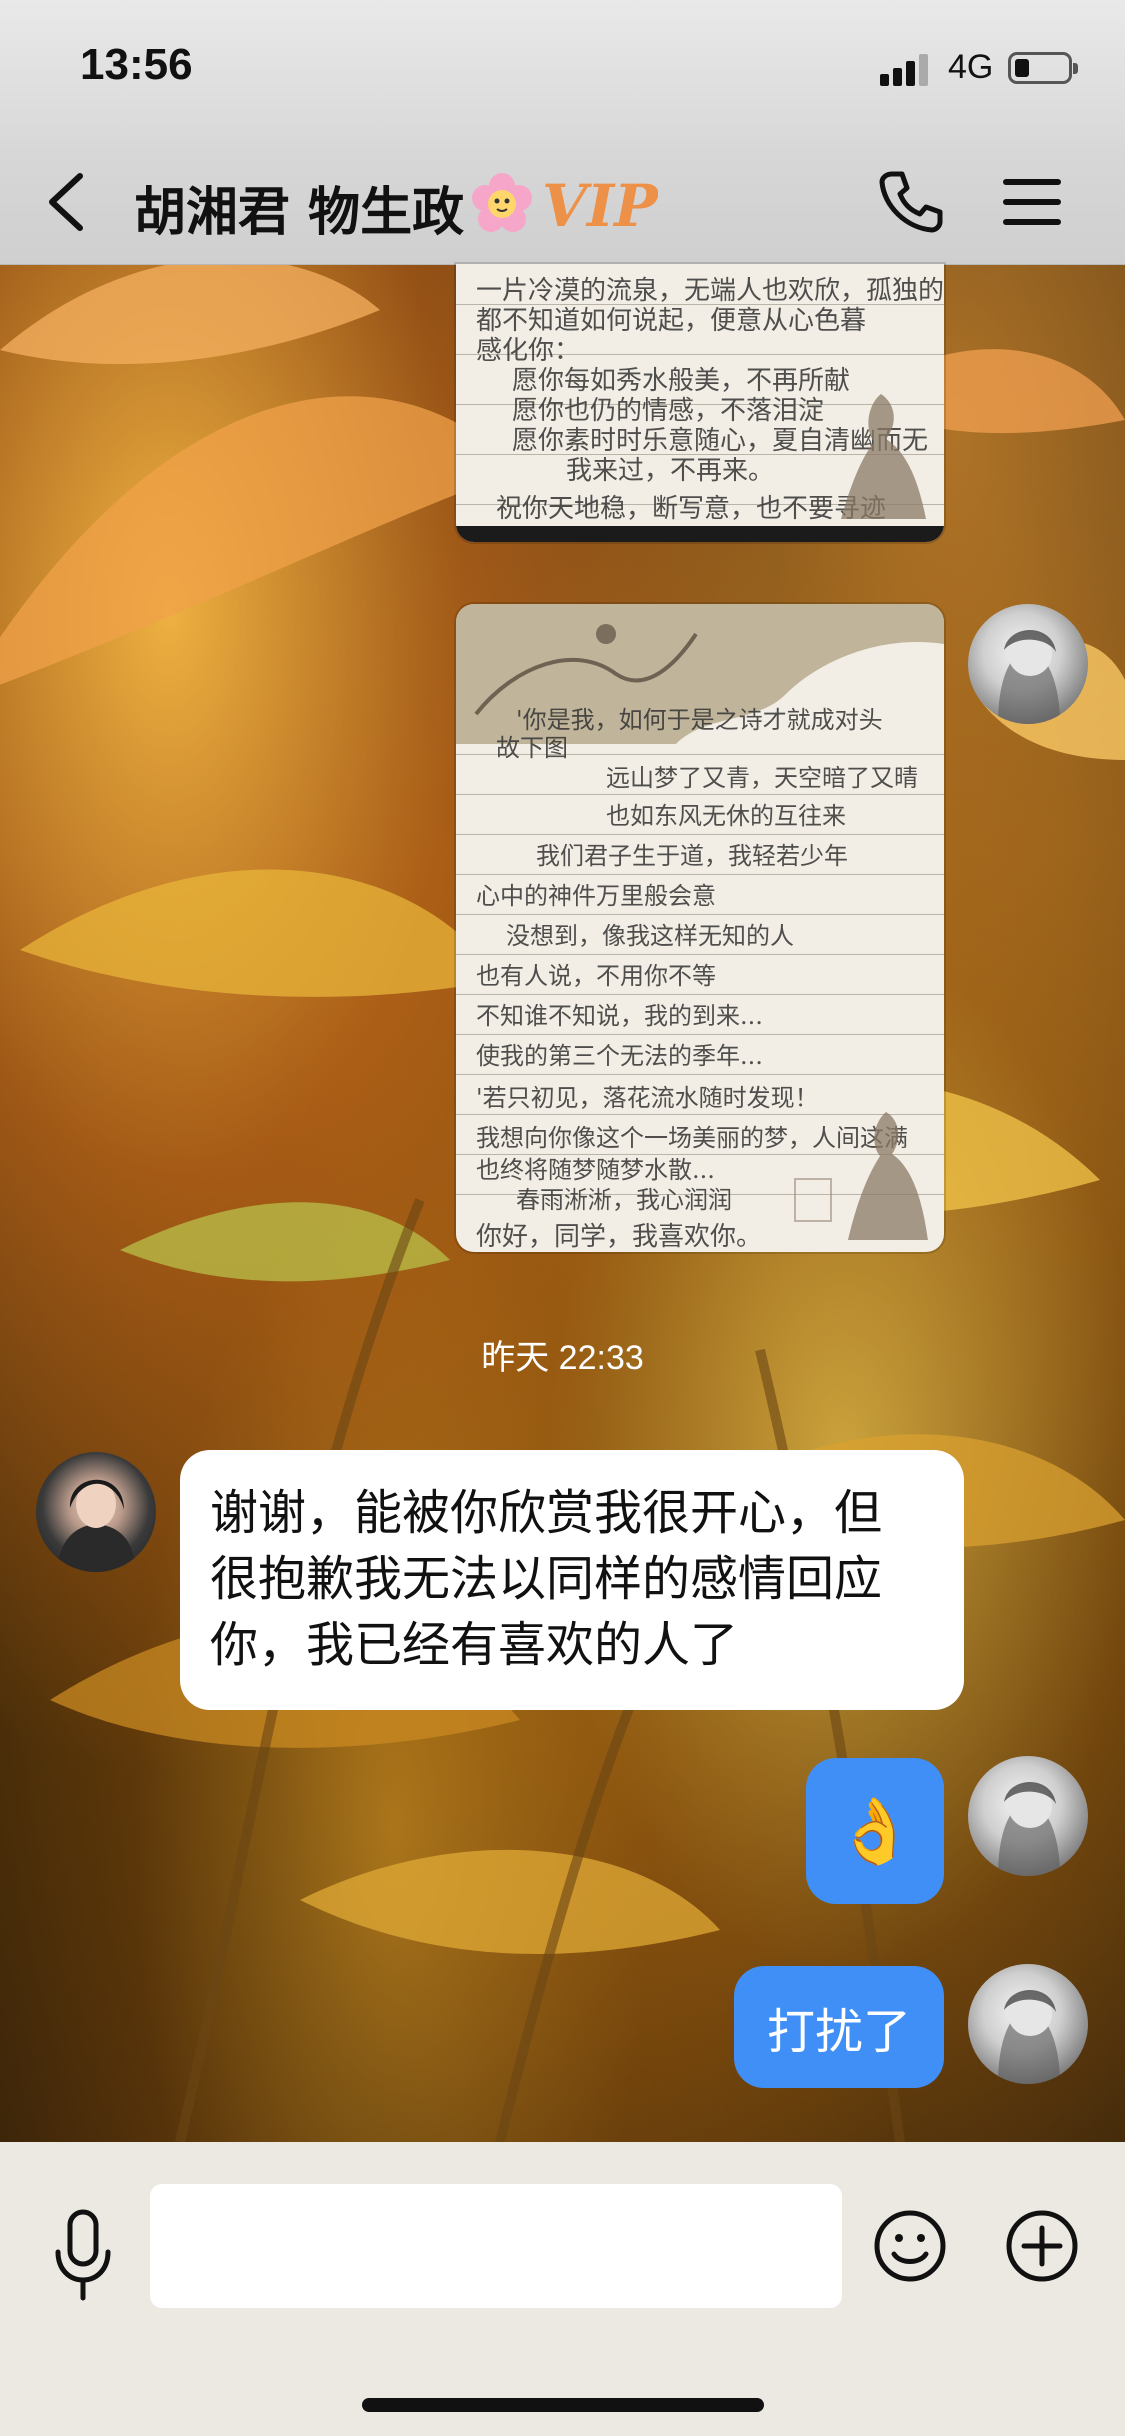 This screenshot has height=2436, width=1125. What do you see at coordinates (299, 207) in the screenshot?
I see `chat-title: 胡湘君 物生政` at bounding box center [299, 207].